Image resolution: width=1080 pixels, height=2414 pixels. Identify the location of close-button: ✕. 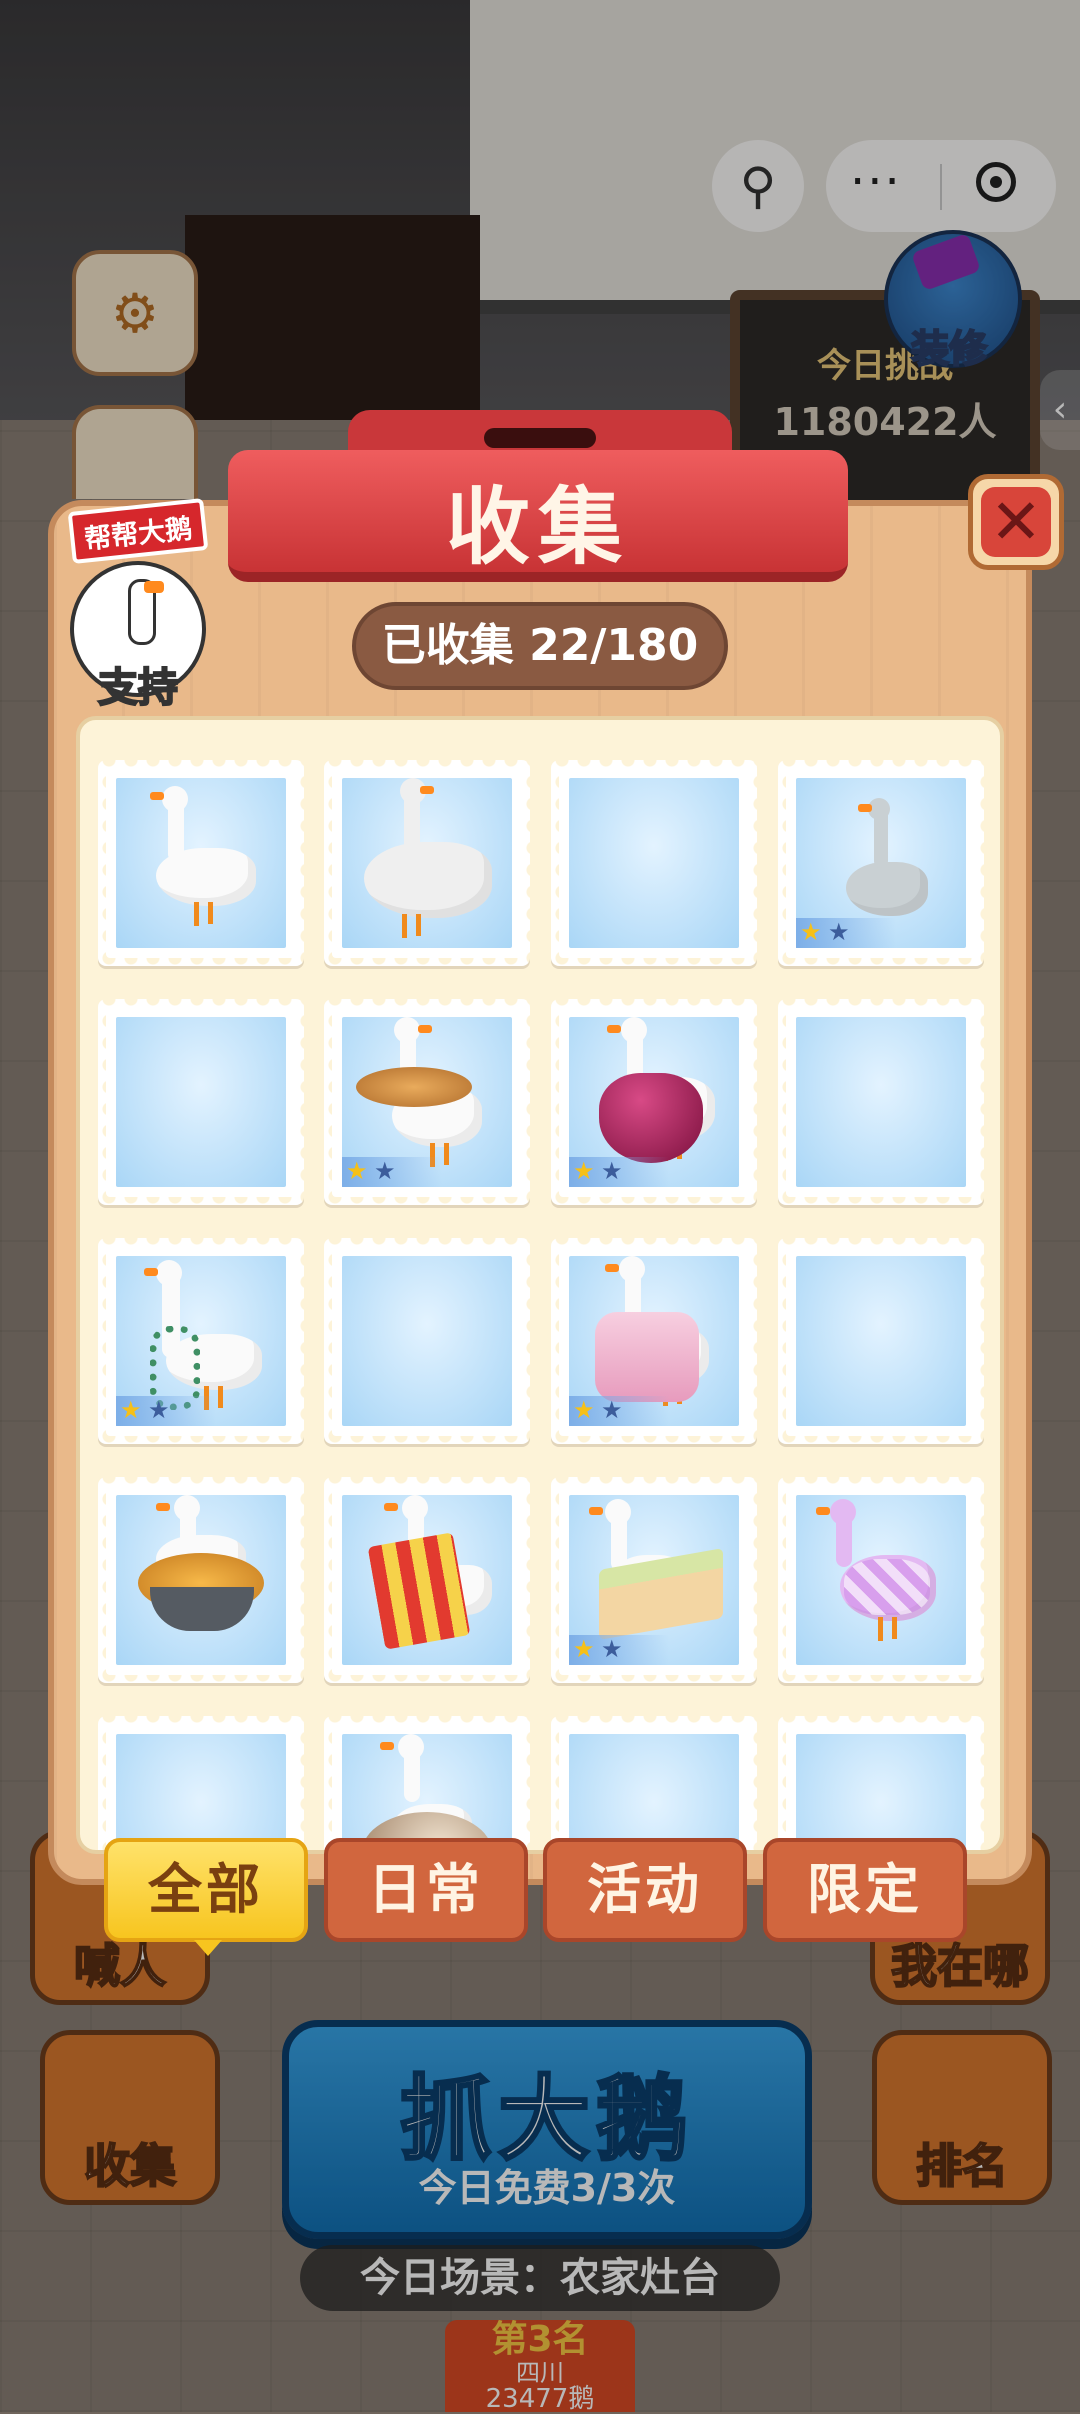
(1016, 522).